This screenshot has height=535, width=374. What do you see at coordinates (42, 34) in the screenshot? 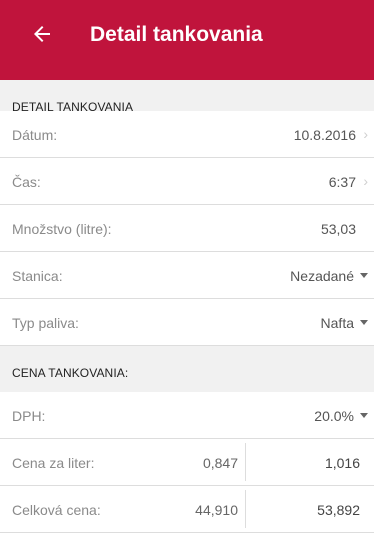
I see `arrow-left-icon` at bounding box center [42, 34].